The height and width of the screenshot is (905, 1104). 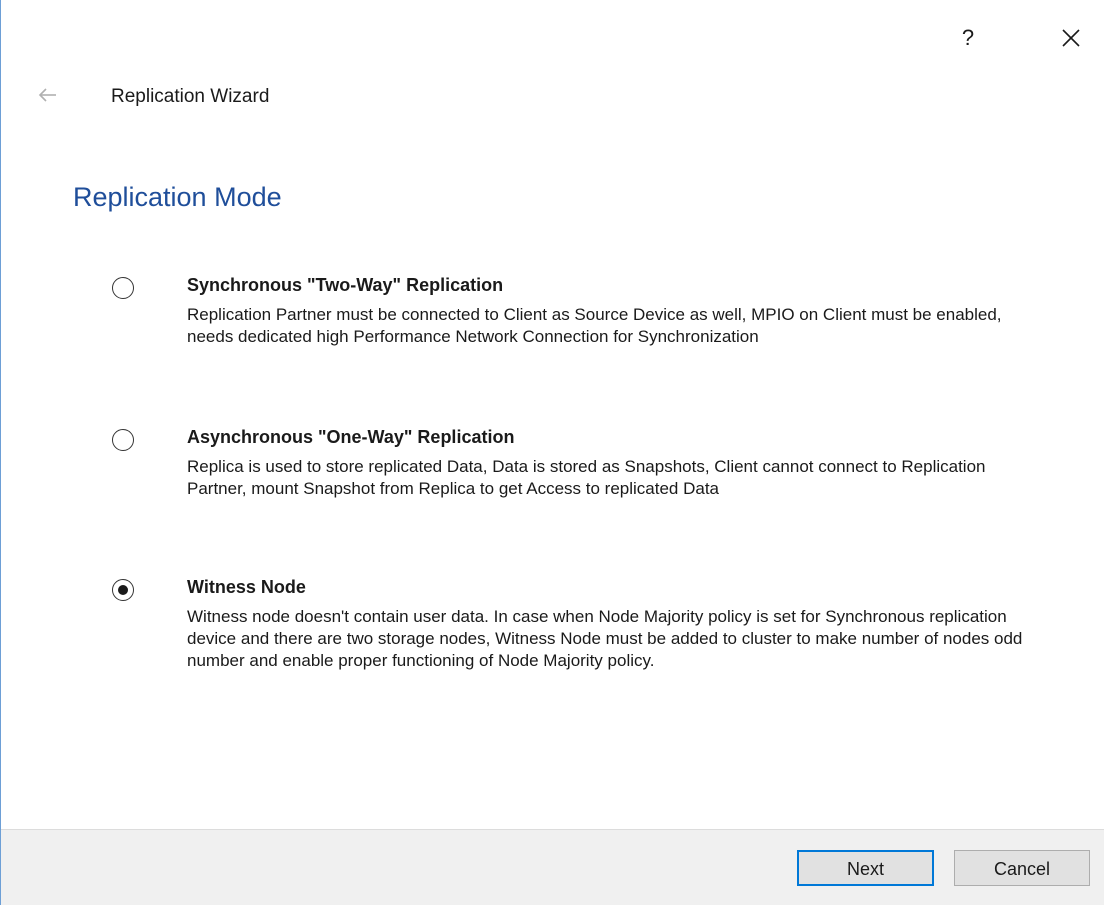 I want to click on help-icon: ?, so click(x=968, y=38).